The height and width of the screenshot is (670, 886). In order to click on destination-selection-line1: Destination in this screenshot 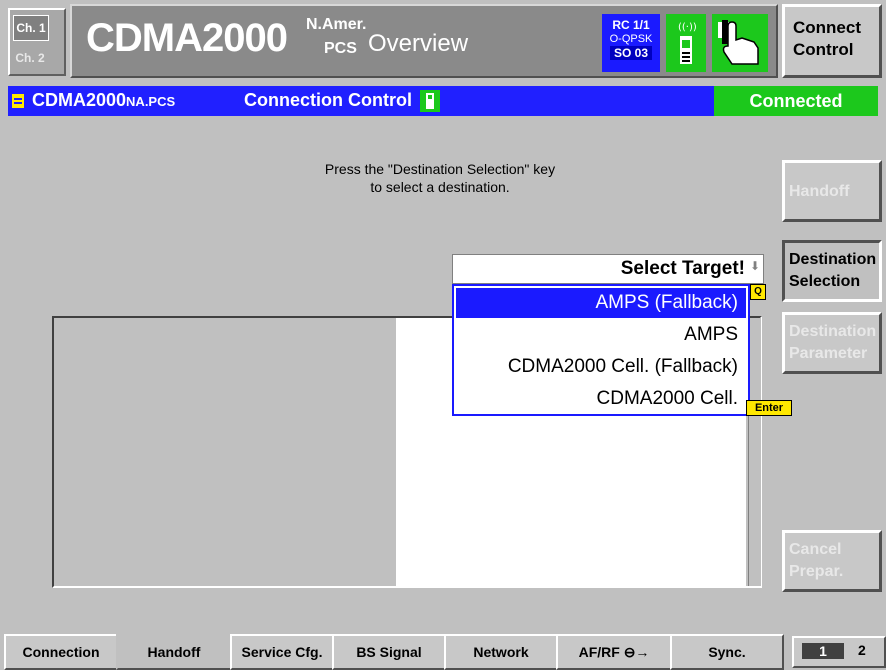, I will do `click(833, 259)`.